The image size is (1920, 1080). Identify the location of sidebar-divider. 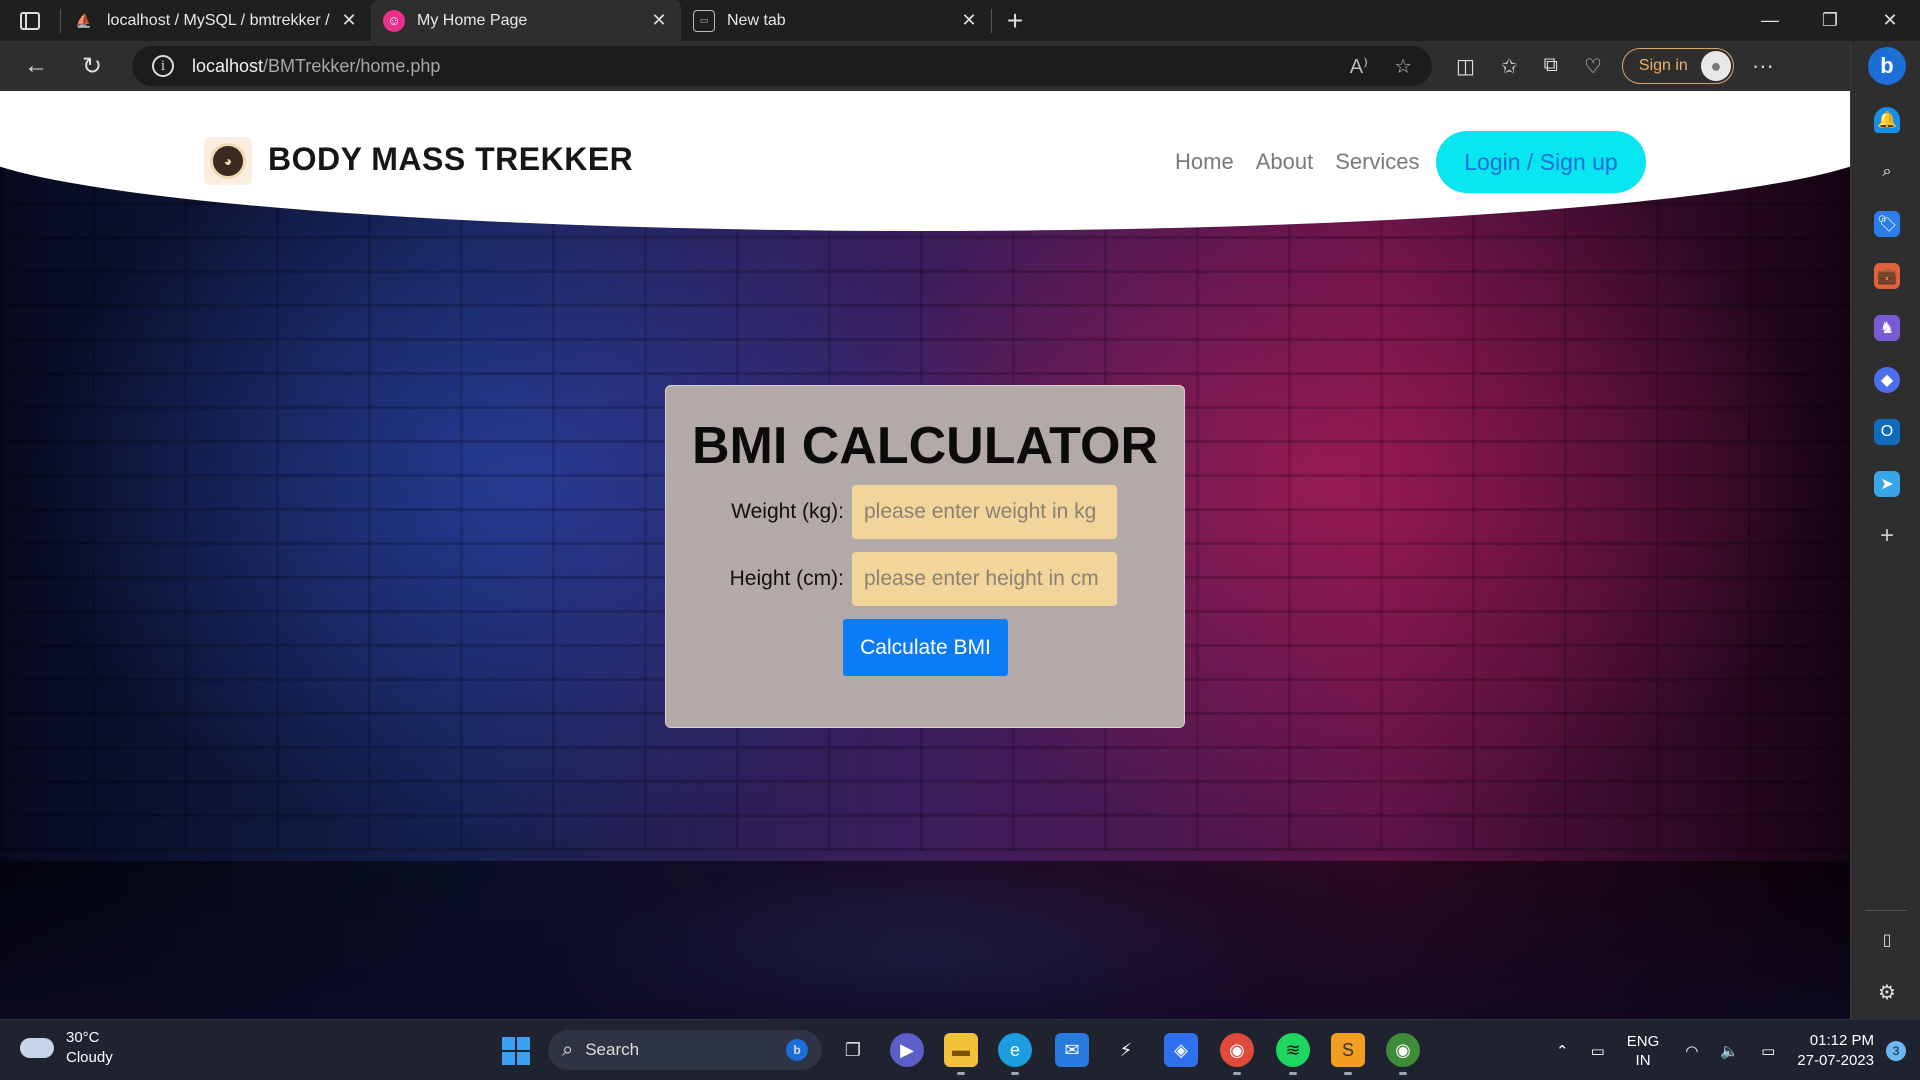
(1886, 910).